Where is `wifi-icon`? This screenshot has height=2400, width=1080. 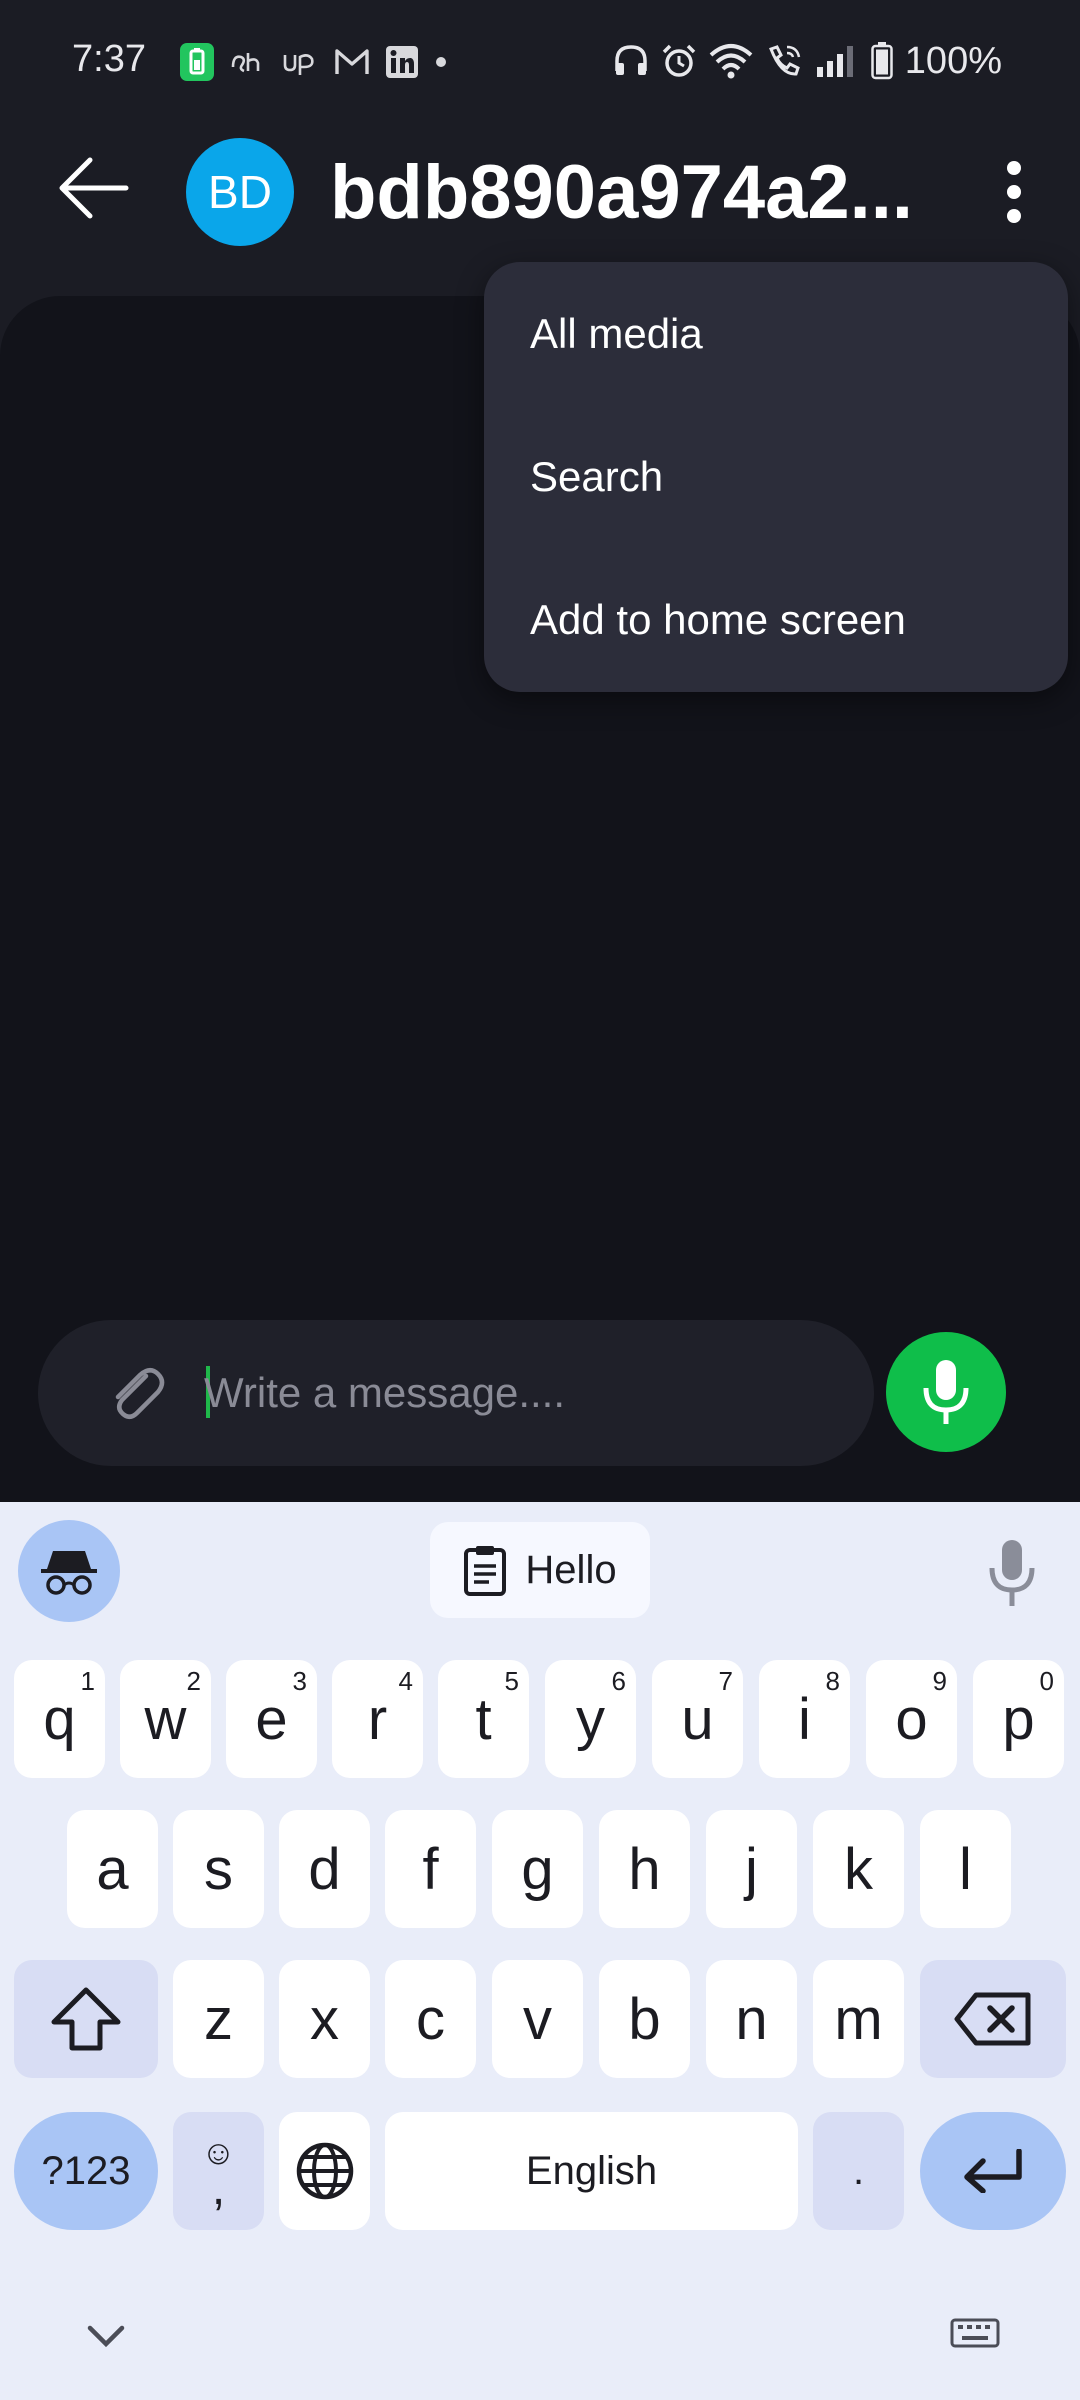
wifi-icon is located at coordinates (731, 61).